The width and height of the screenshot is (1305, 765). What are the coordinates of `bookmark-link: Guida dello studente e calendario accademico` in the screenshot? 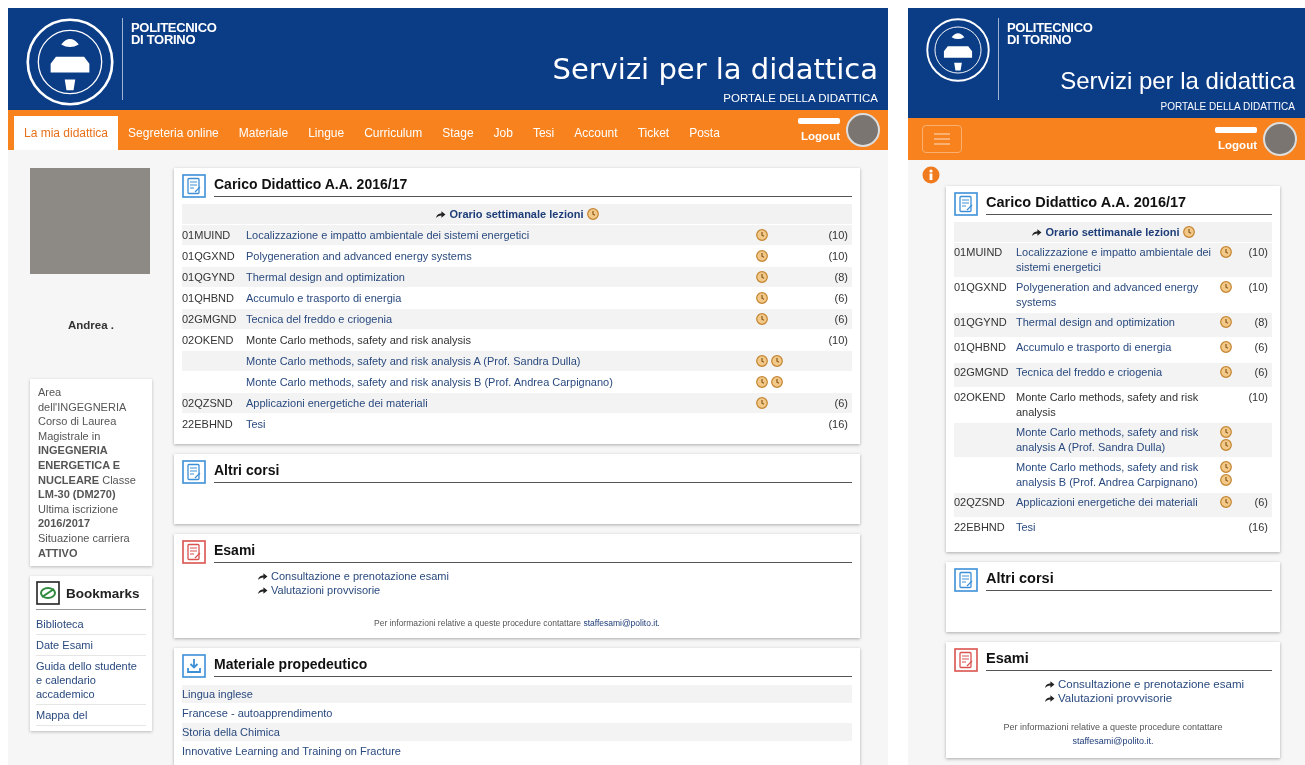 It's located at (91, 681).